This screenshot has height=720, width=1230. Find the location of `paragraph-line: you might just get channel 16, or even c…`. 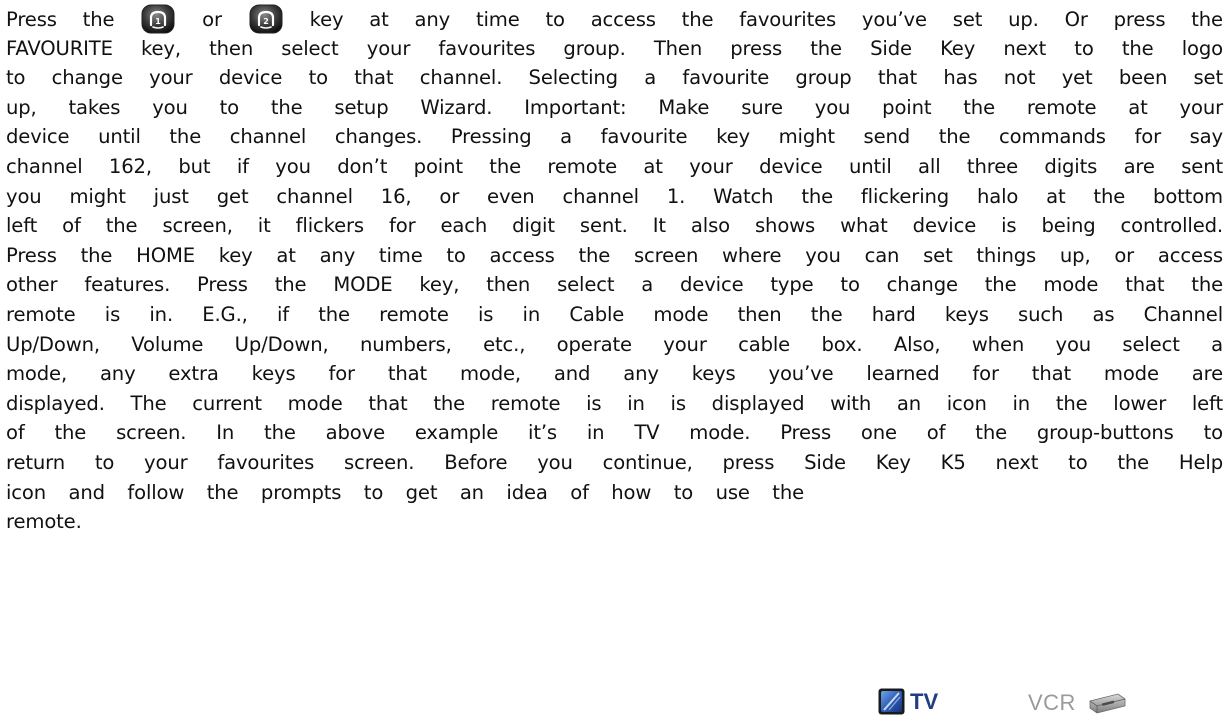

paragraph-line: you might just get channel 16, or even c… is located at coordinates (614, 196).